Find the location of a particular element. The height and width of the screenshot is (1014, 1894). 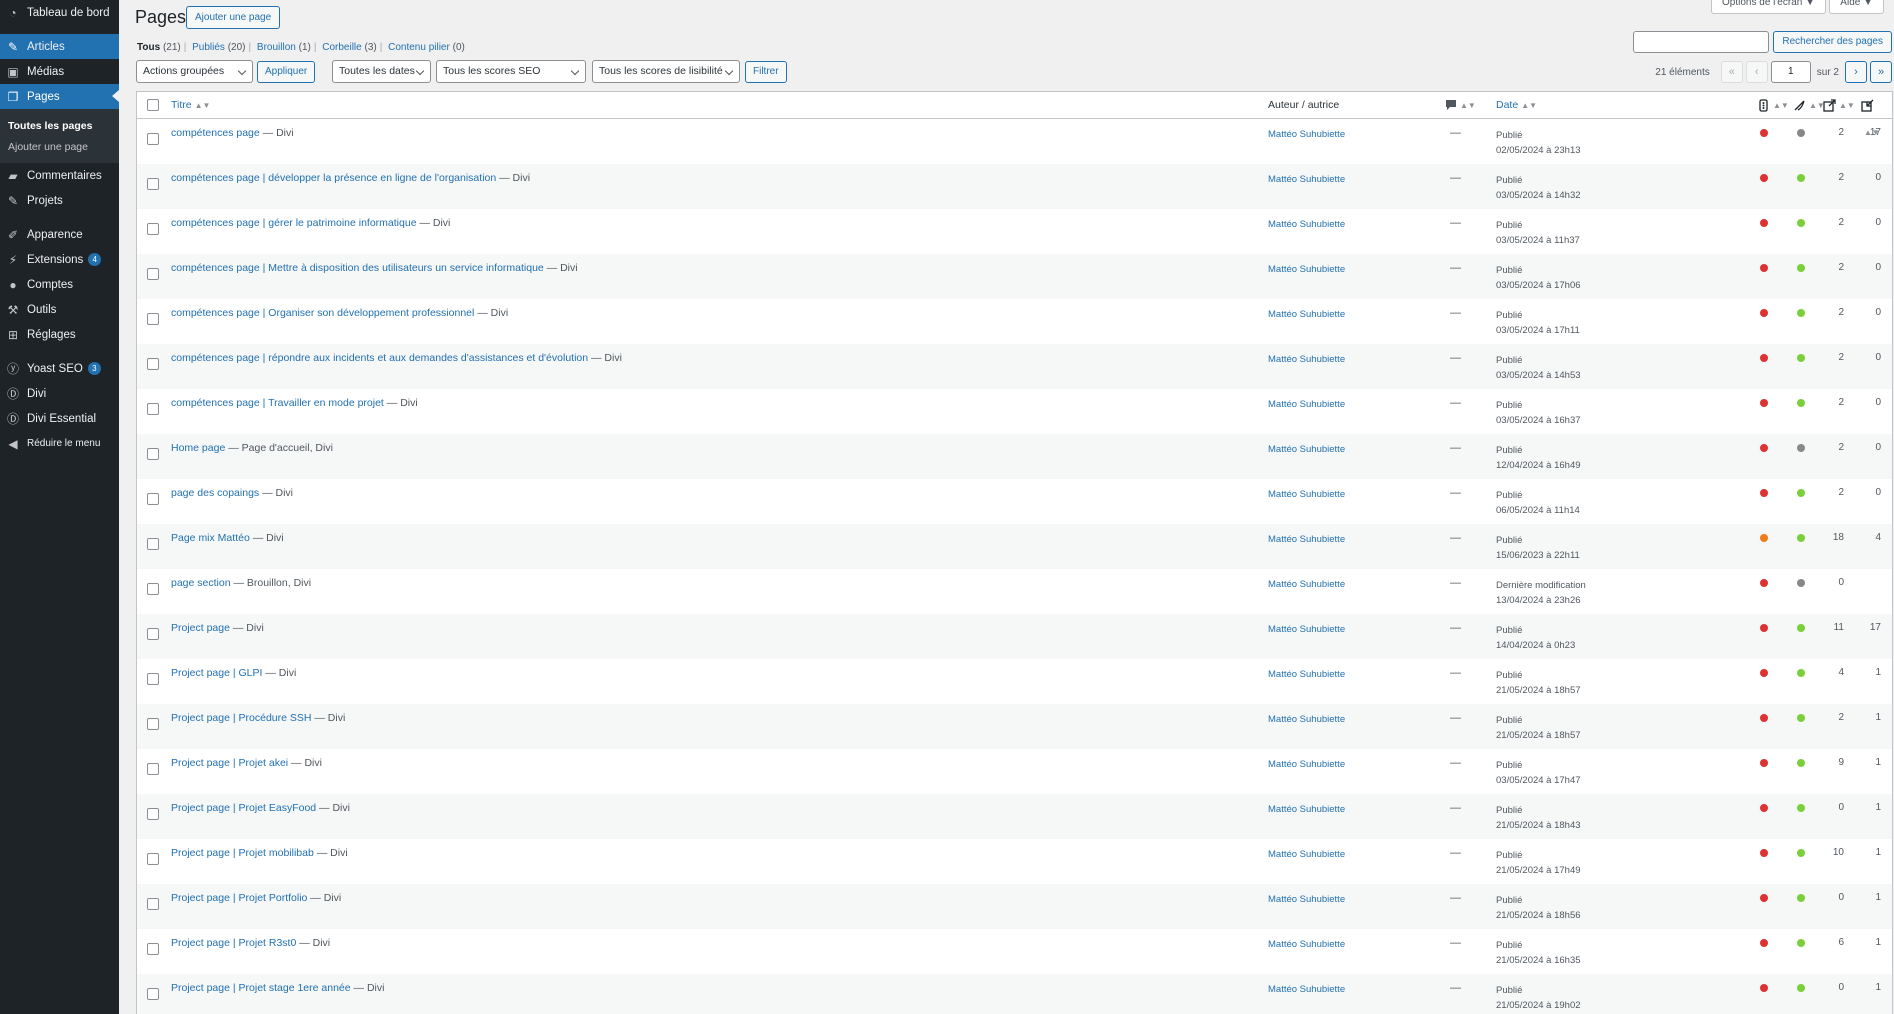

filter-button: Filtrer is located at coordinates (766, 72).